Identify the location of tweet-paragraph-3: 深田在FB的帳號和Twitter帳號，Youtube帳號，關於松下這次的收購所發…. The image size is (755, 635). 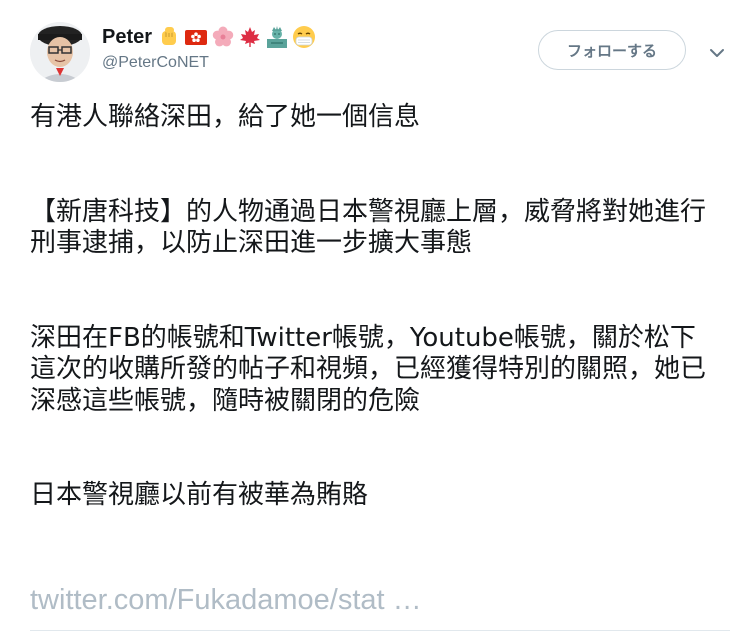
(368, 369).